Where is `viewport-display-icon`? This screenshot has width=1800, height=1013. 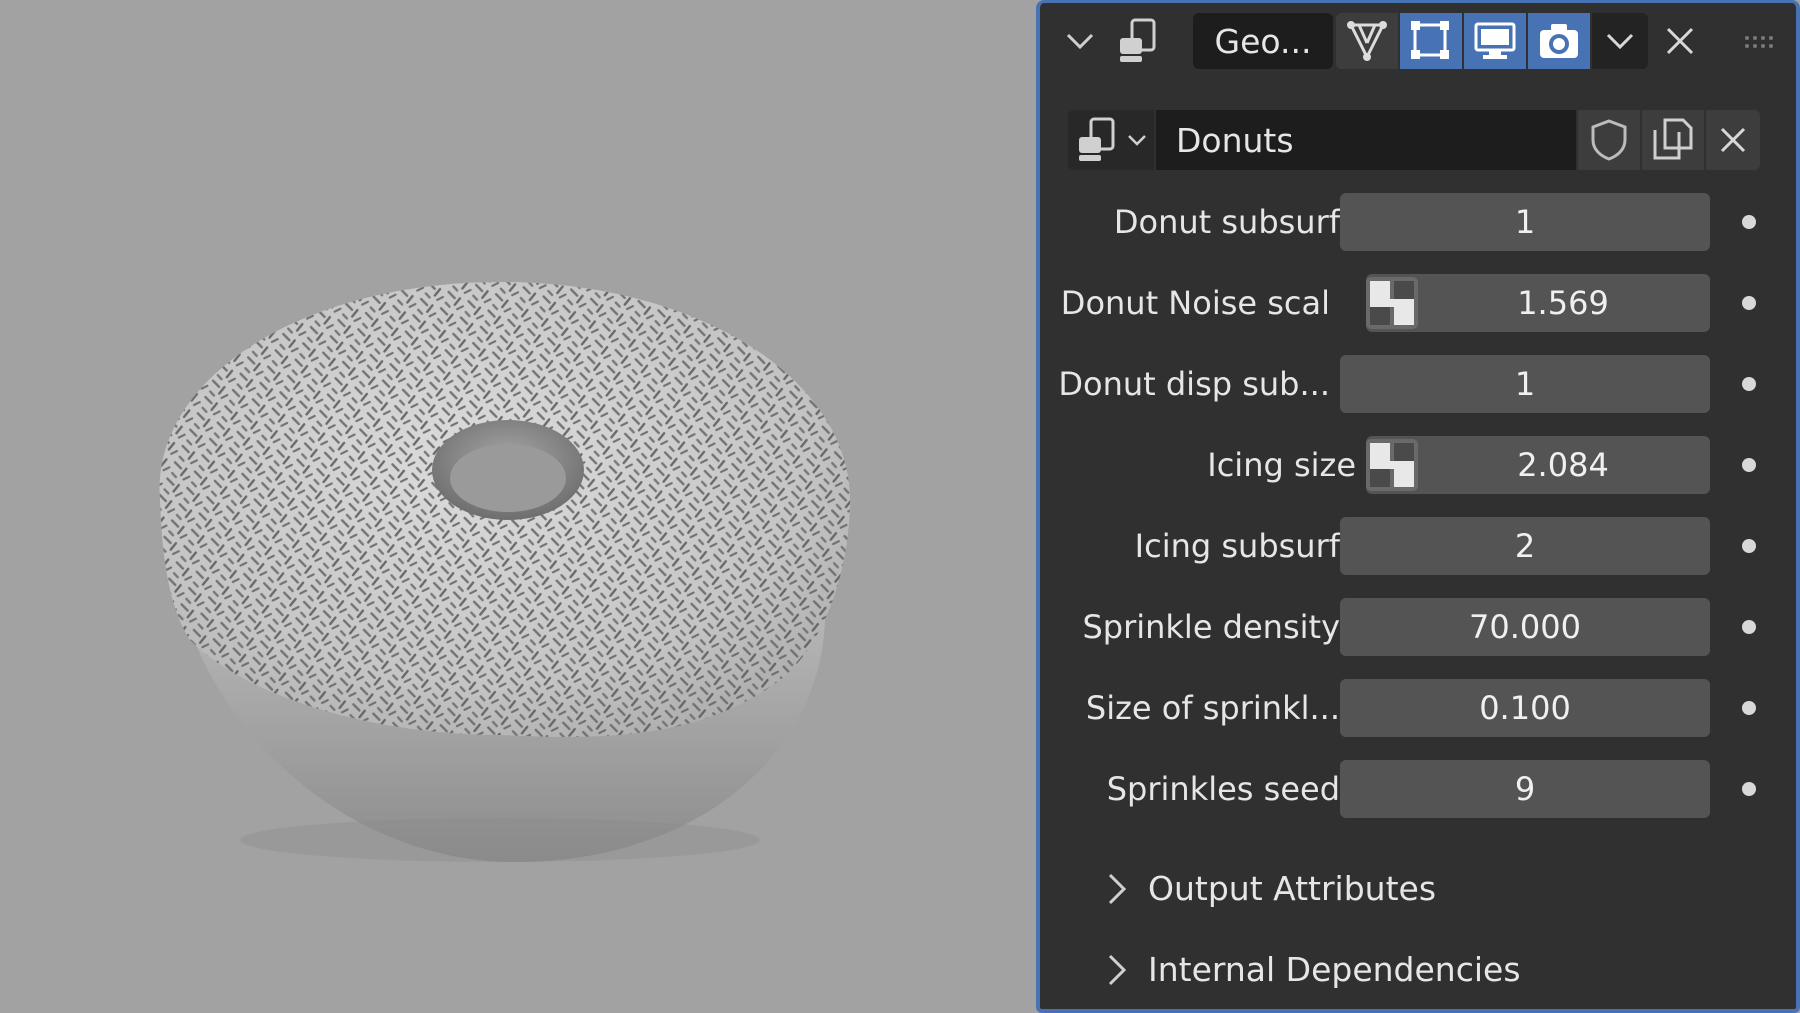 viewport-display-icon is located at coordinates (1495, 41).